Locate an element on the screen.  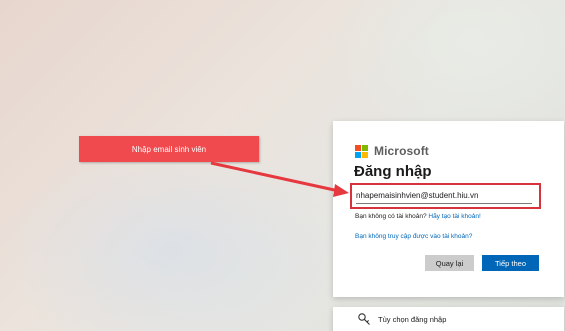
back-button: Quay lại is located at coordinates (449, 263).